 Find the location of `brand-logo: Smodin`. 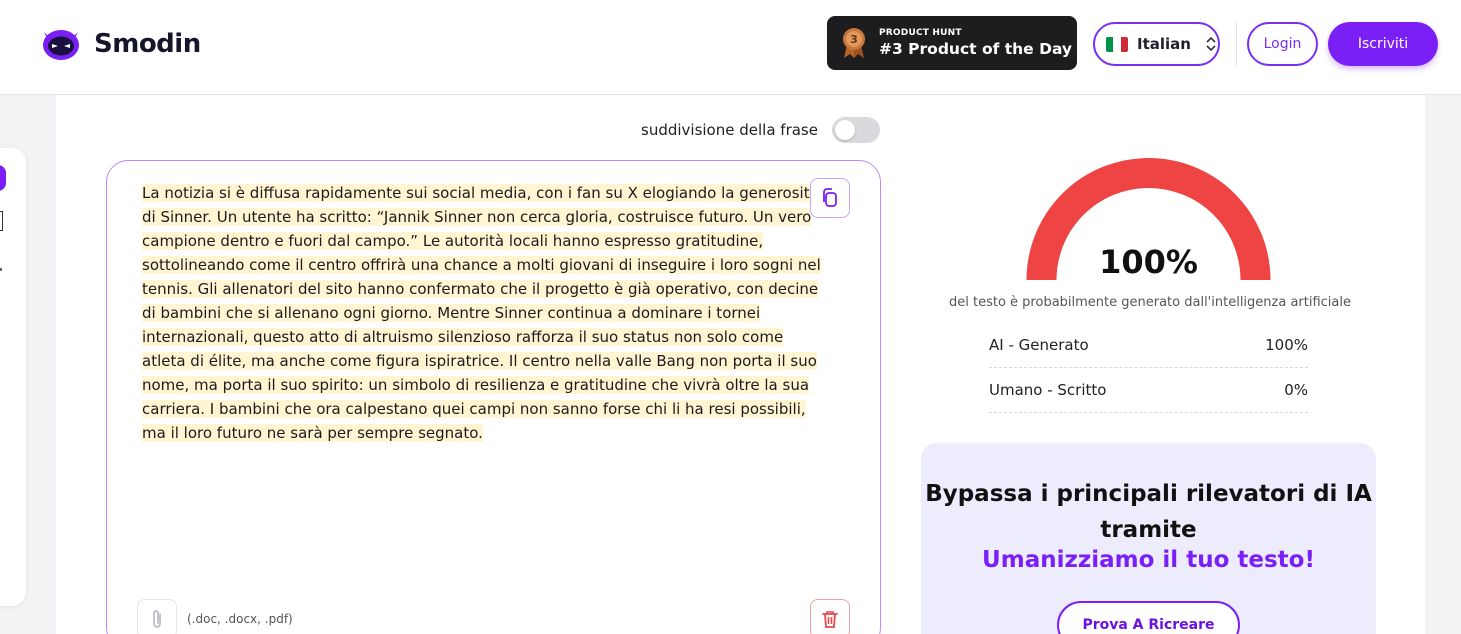

brand-logo: Smodin is located at coordinates (120, 44).